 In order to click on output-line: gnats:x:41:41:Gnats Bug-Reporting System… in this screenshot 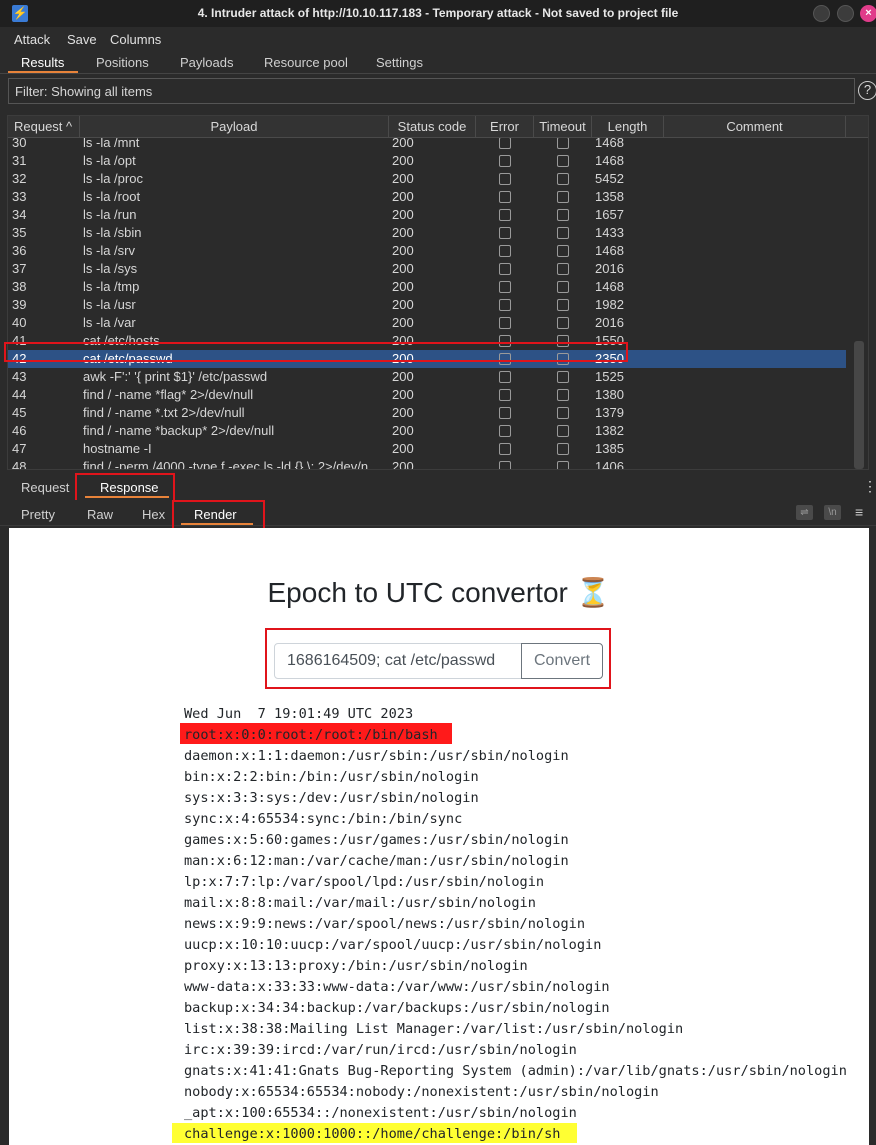, I will do `click(515, 1071)`.